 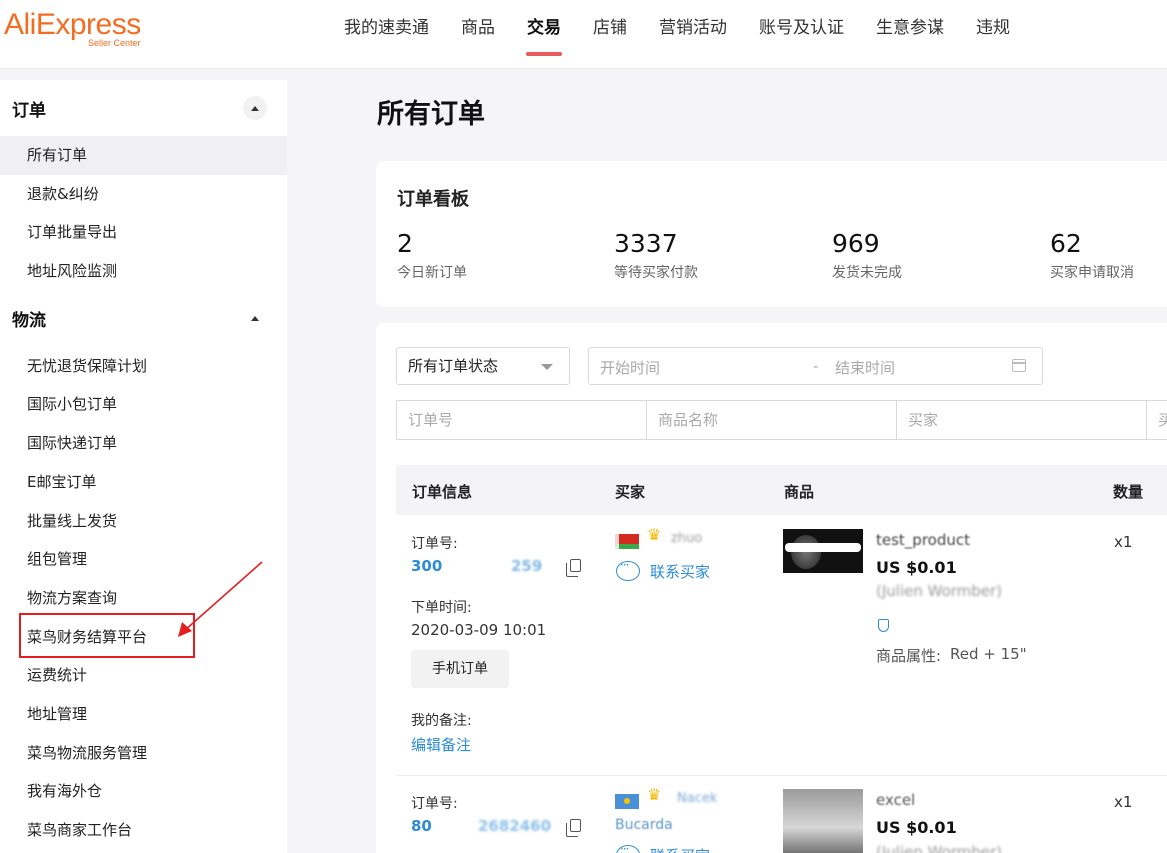 I want to click on extra-filter-input: 买, so click(x=1156, y=420).